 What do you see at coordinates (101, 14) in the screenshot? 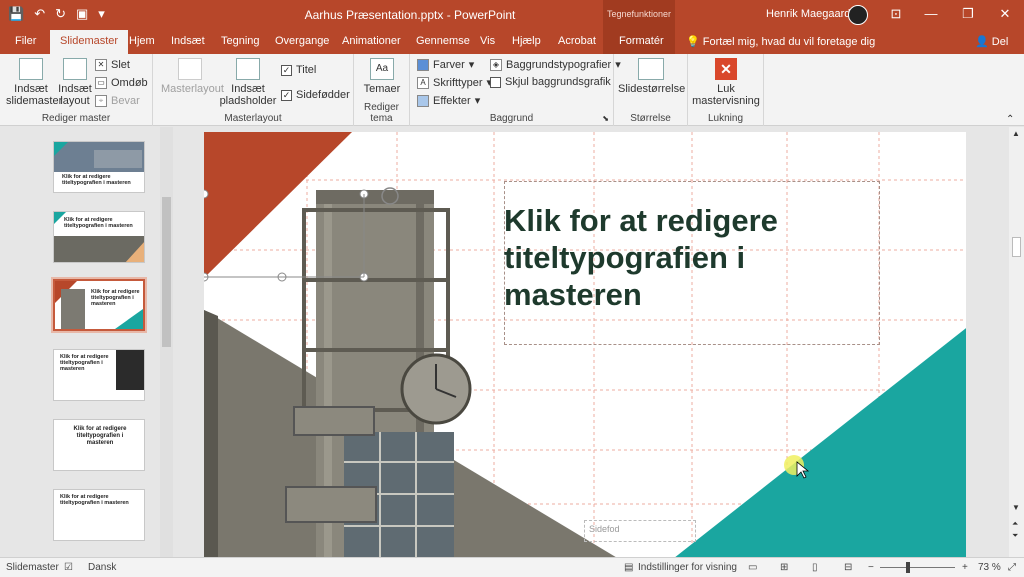
I see `customize-qat-icon: ▾` at bounding box center [101, 14].